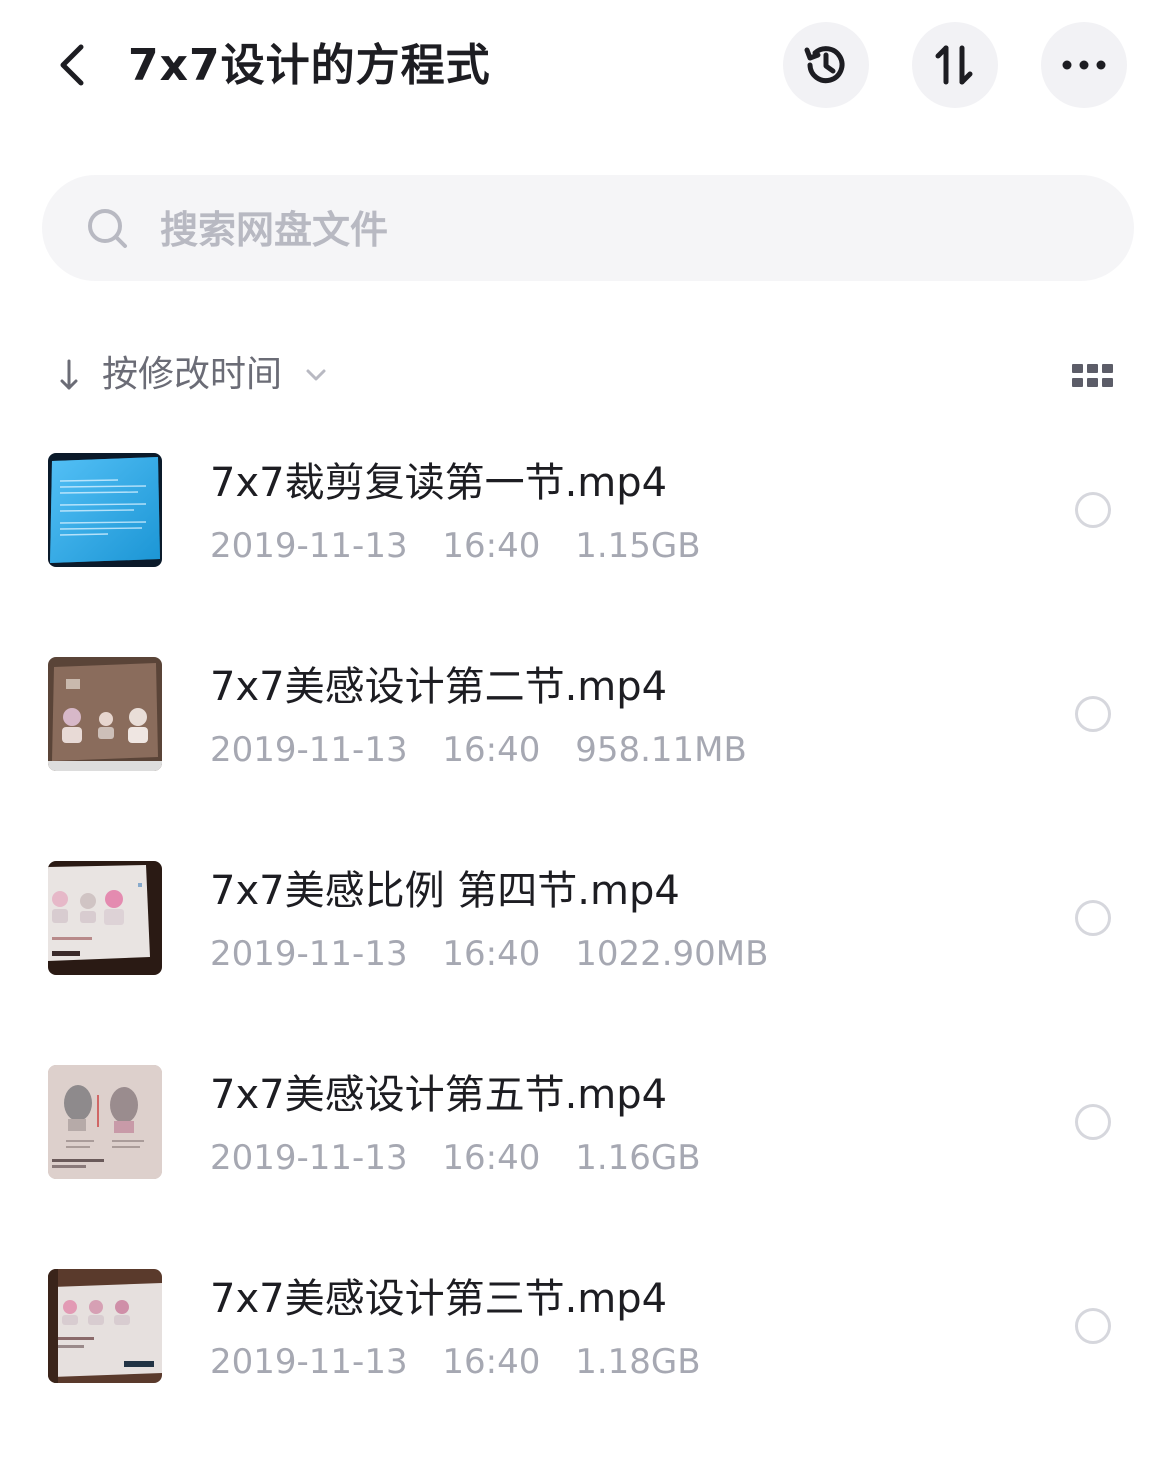  I want to click on search-input, so click(610, 230).